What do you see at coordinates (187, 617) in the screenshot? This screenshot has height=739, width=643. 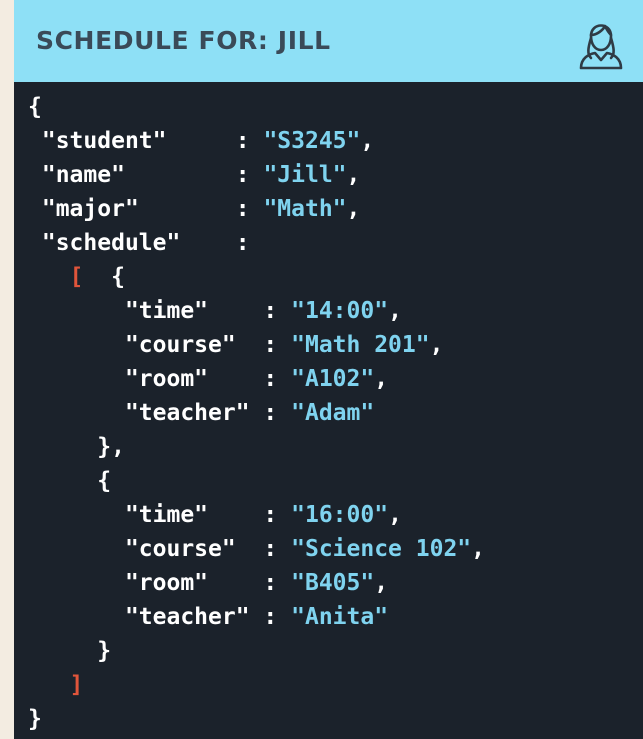 I see `item2-teacher-key: "teacher"` at bounding box center [187, 617].